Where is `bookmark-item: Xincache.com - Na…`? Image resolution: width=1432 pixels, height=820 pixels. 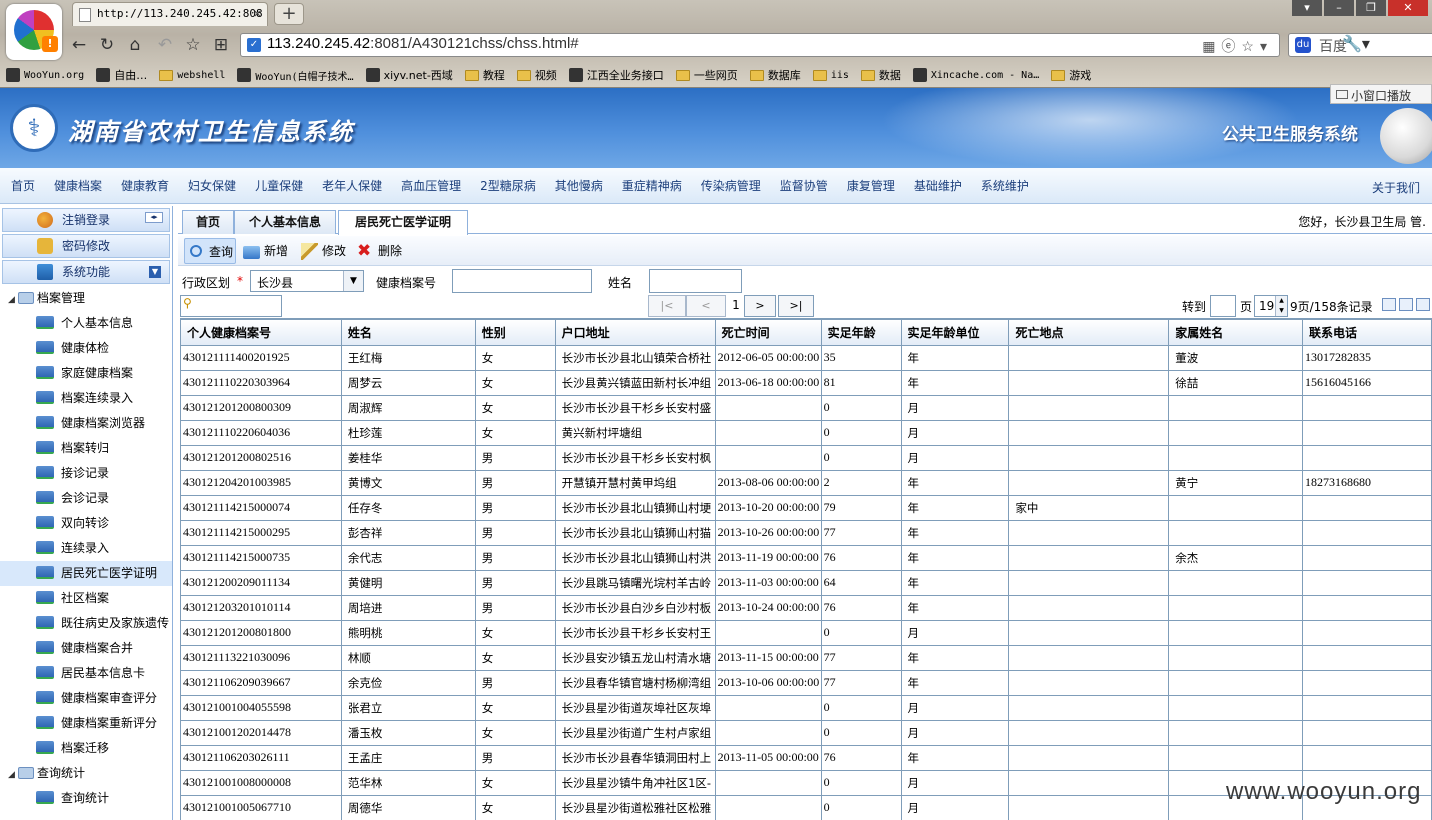
bookmark-item: Xincache.com - Na… is located at coordinates (975, 75).